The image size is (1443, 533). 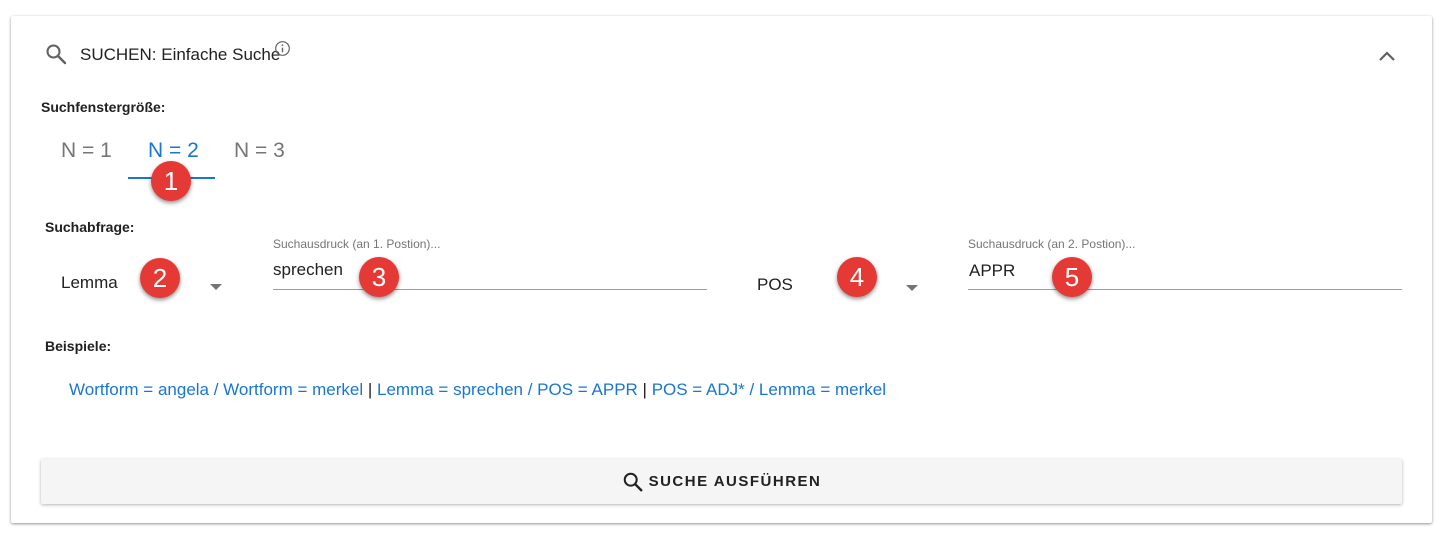 What do you see at coordinates (775, 285) in the screenshot?
I see `slot2-type-select: POS` at bounding box center [775, 285].